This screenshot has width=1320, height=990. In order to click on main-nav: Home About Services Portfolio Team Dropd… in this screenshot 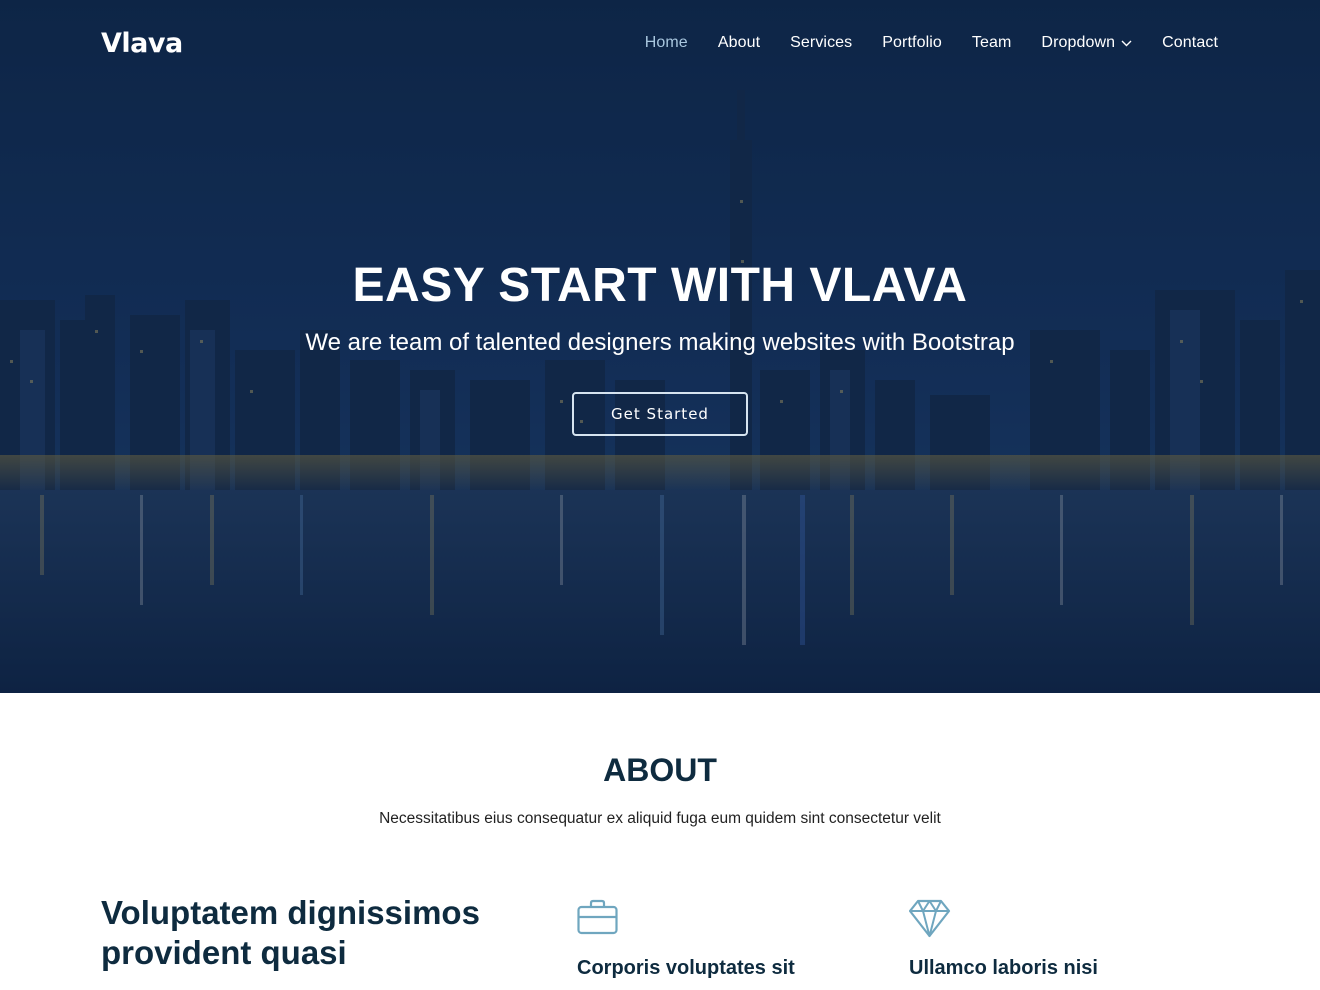, I will do `click(916, 43)`.